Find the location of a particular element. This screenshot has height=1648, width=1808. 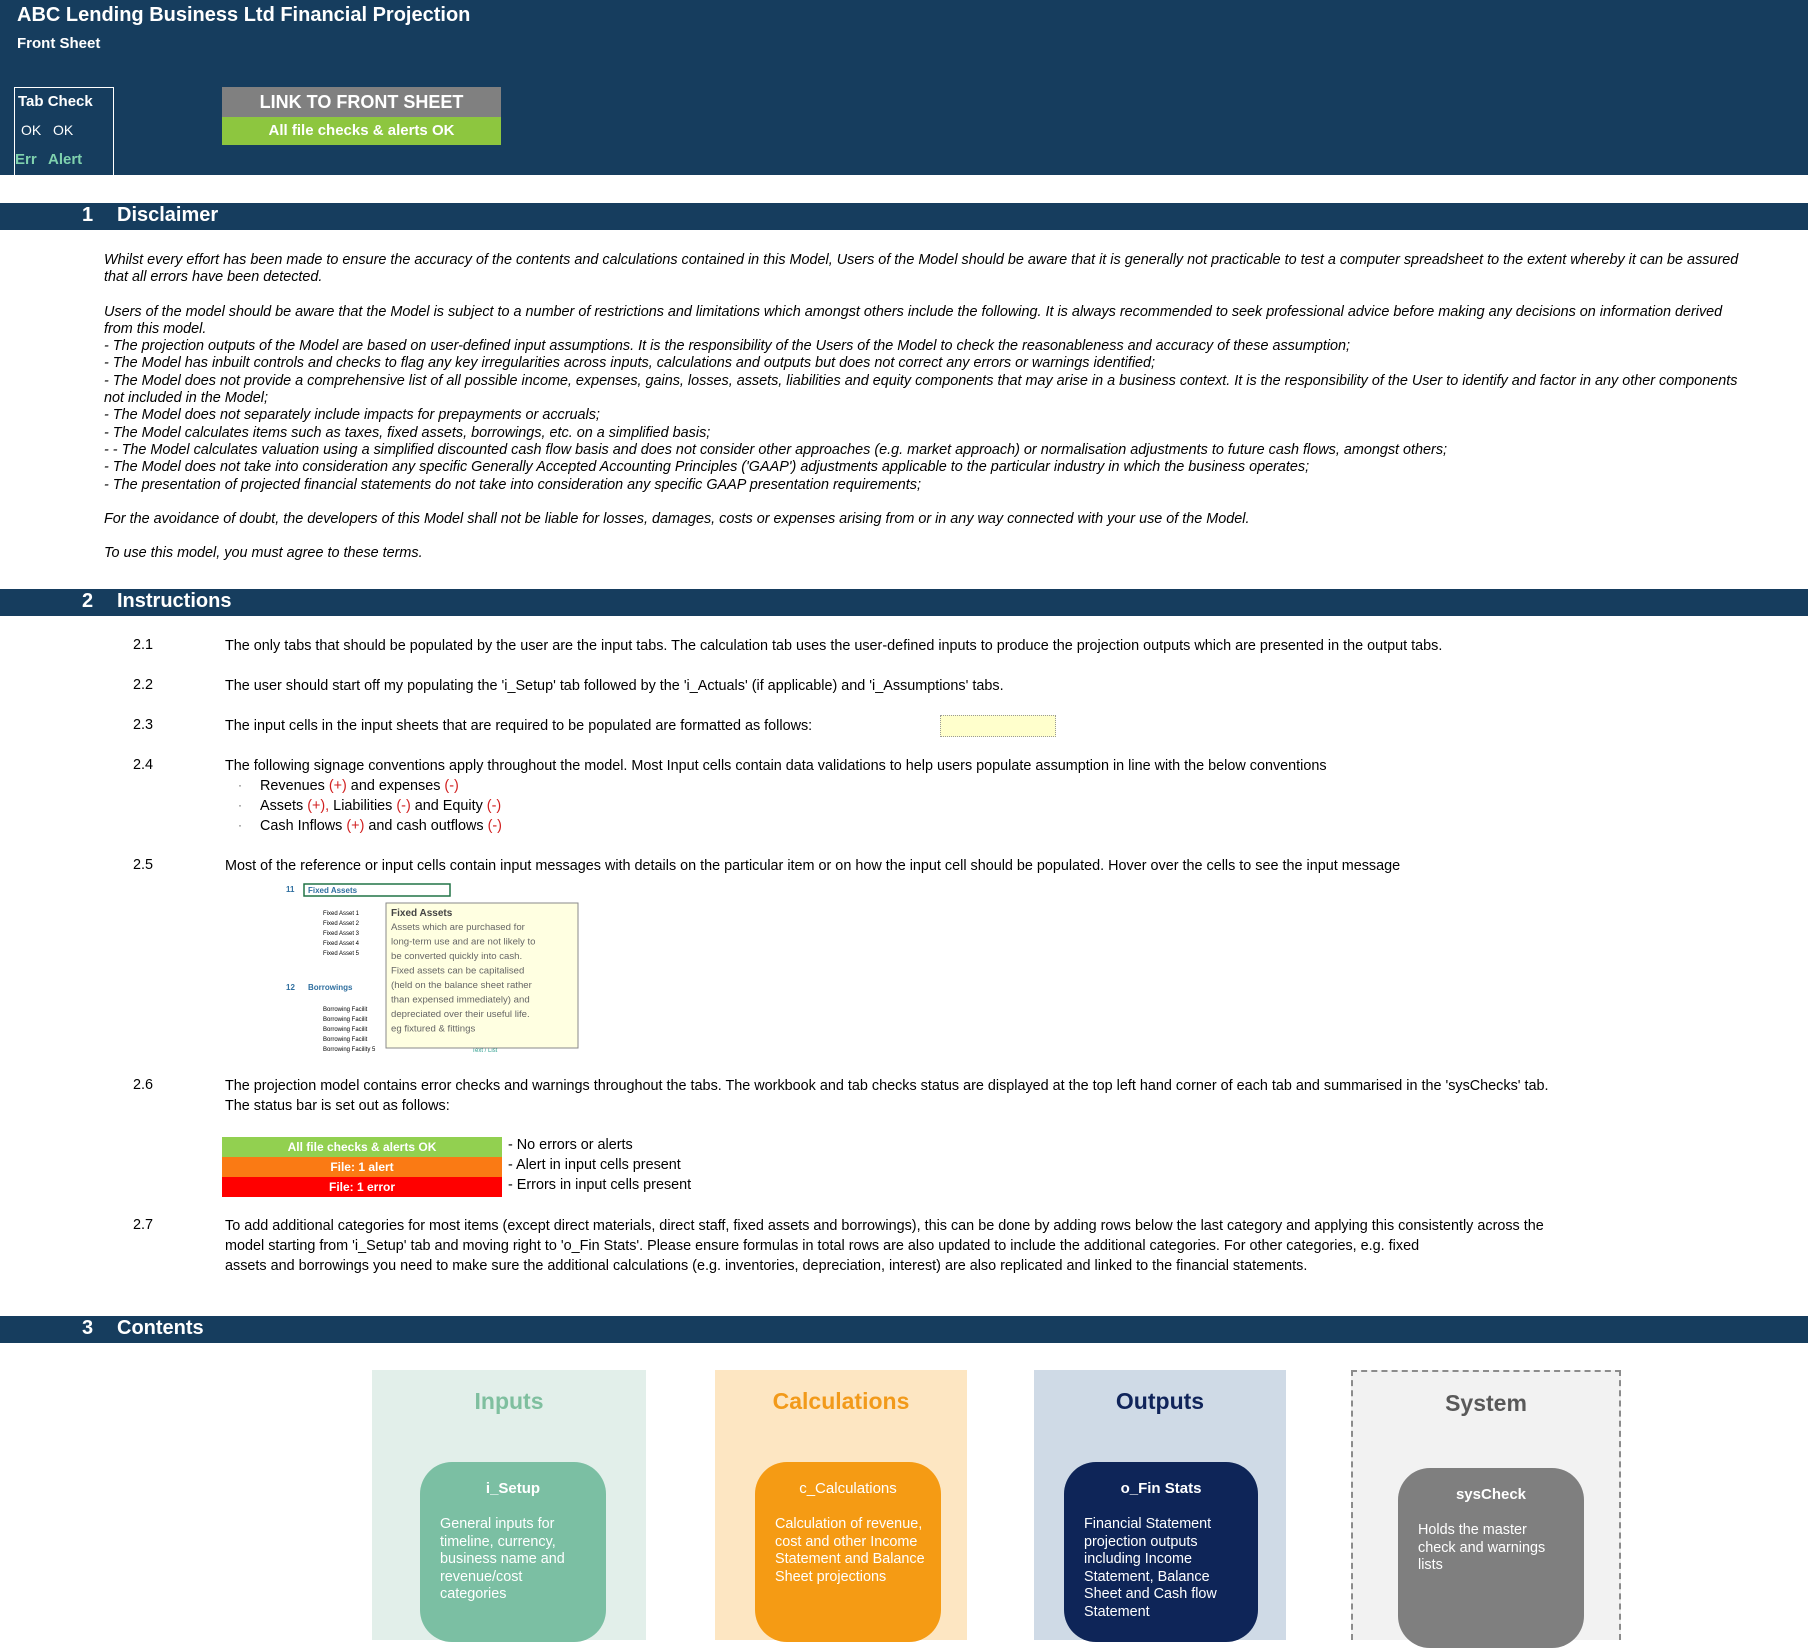

panel-title: System is located at coordinates (1486, 1403).